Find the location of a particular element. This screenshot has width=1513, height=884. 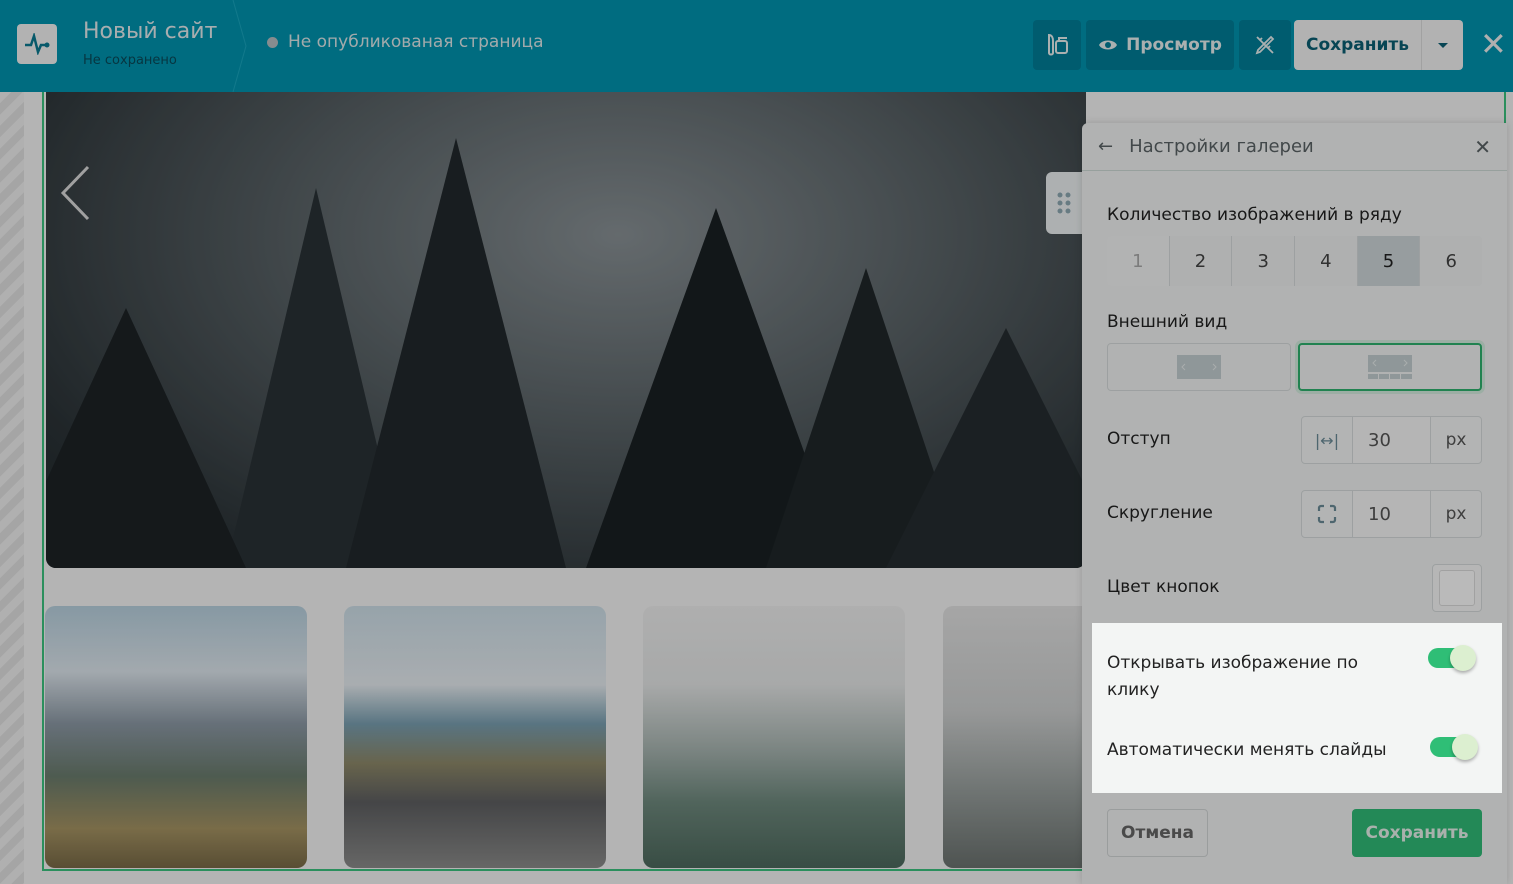

pencil-ruler-icon is located at coordinates (1265, 45).